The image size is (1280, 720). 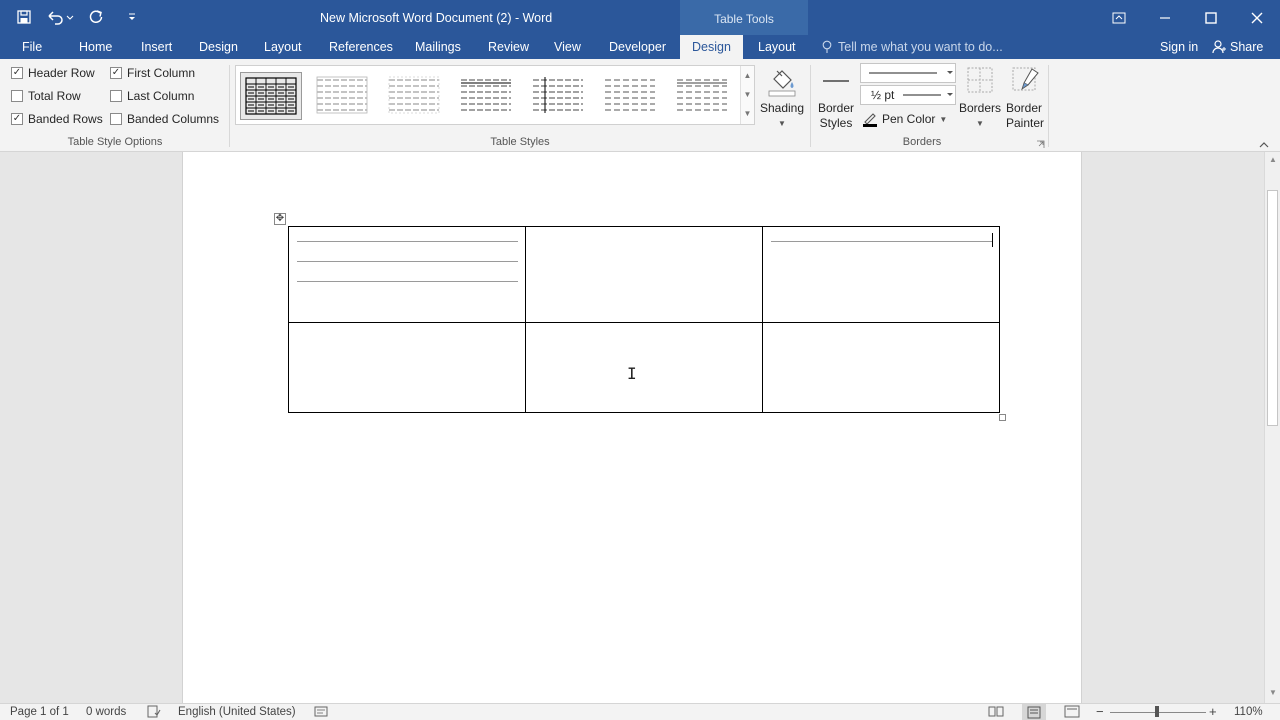 What do you see at coordinates (1024, 98) in the screenshot?
I see `border-painter-button: Border Painter` at bounding box center [1024, 98].